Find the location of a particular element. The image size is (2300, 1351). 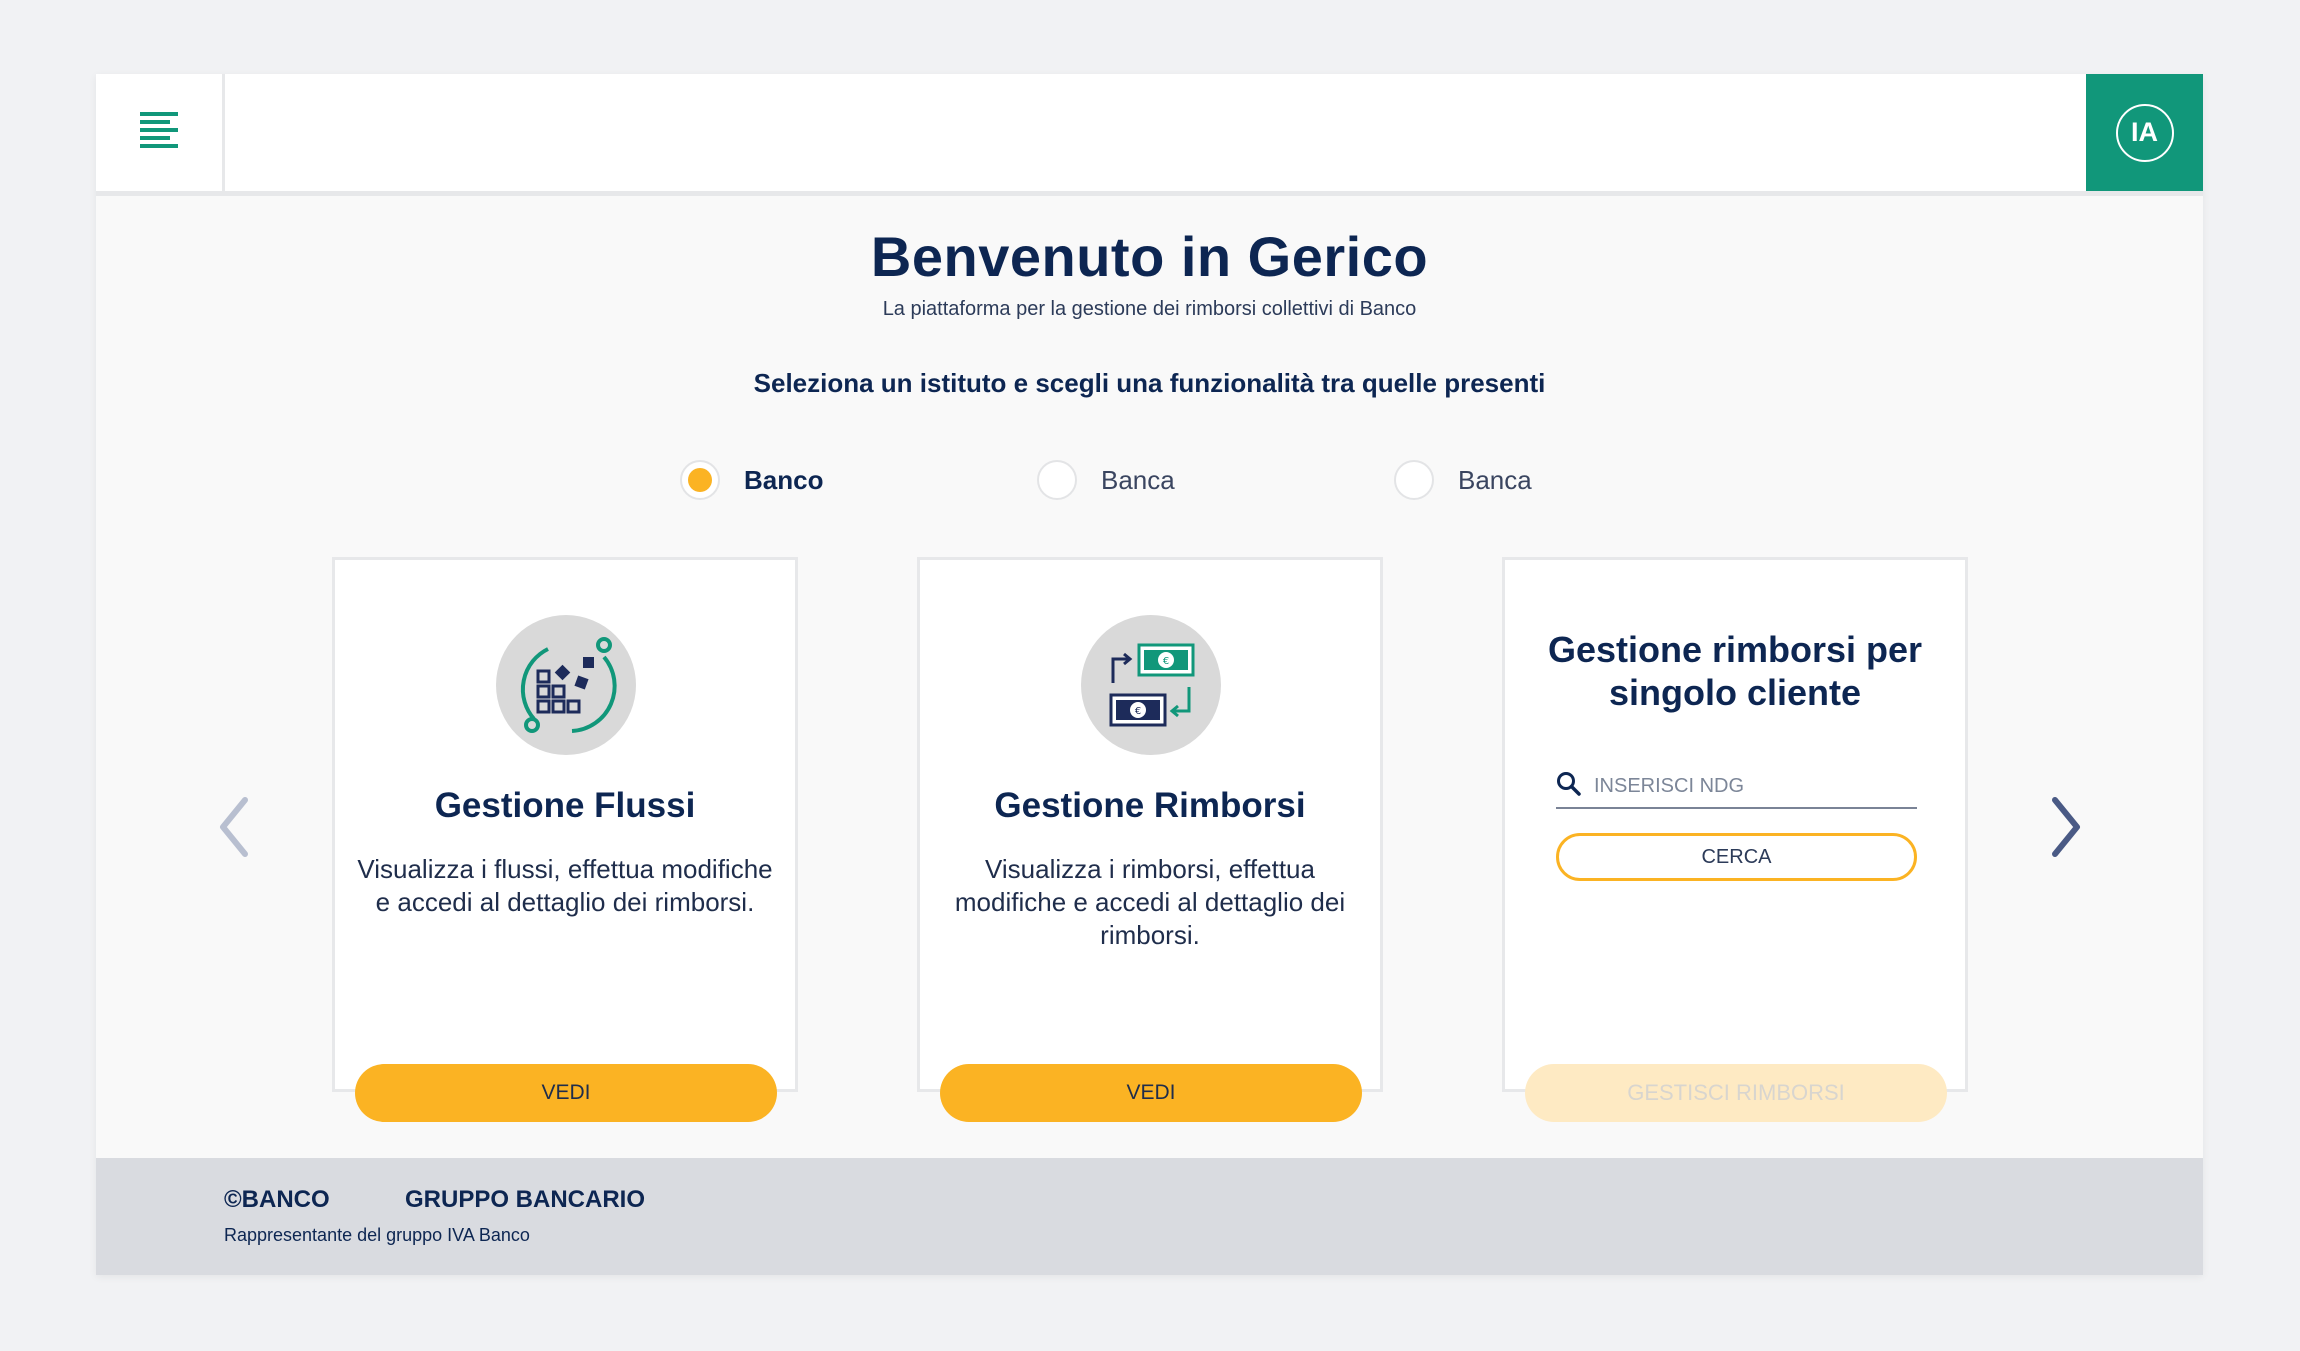

page-title: Benvenuto in Gerico is located at coordinates (1149, 256).